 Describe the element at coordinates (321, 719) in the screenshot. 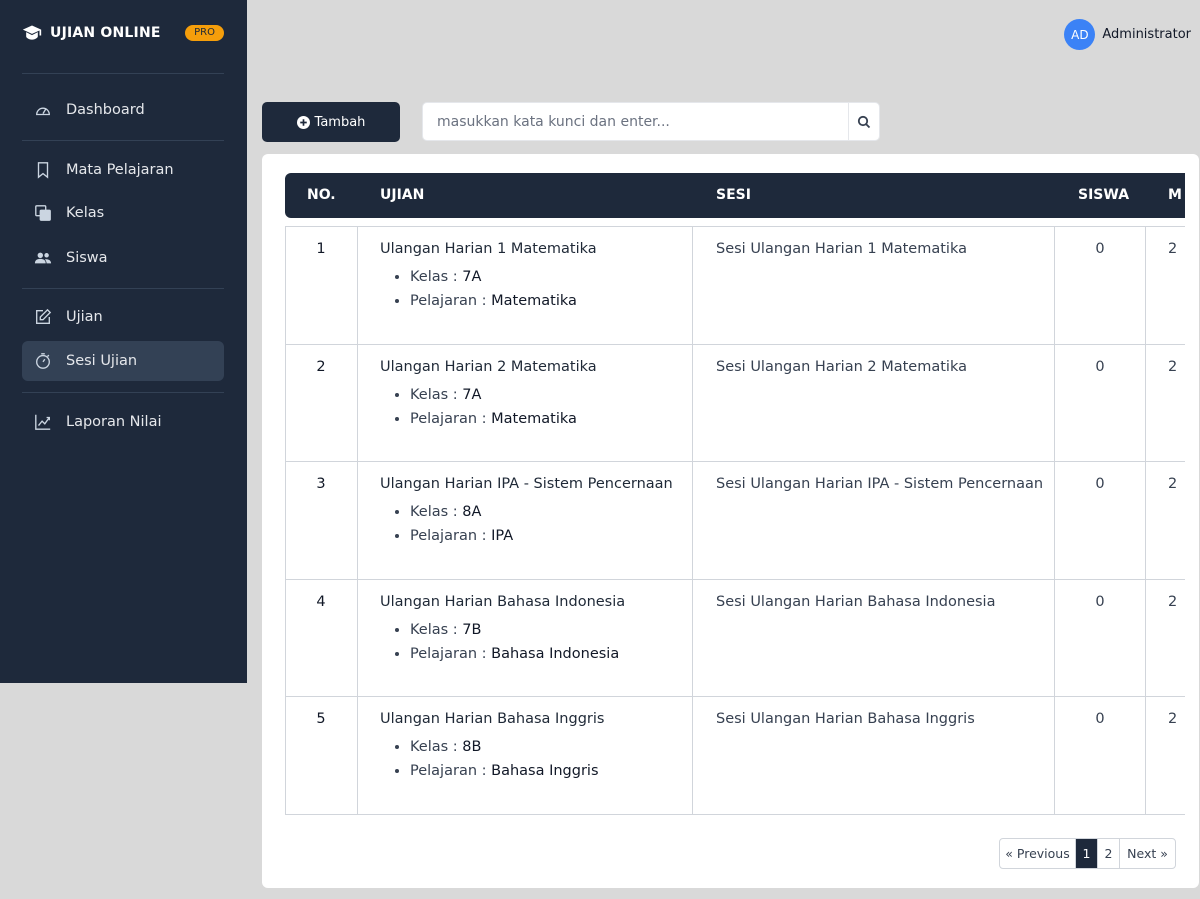

I see `row-number: 5` at that location.